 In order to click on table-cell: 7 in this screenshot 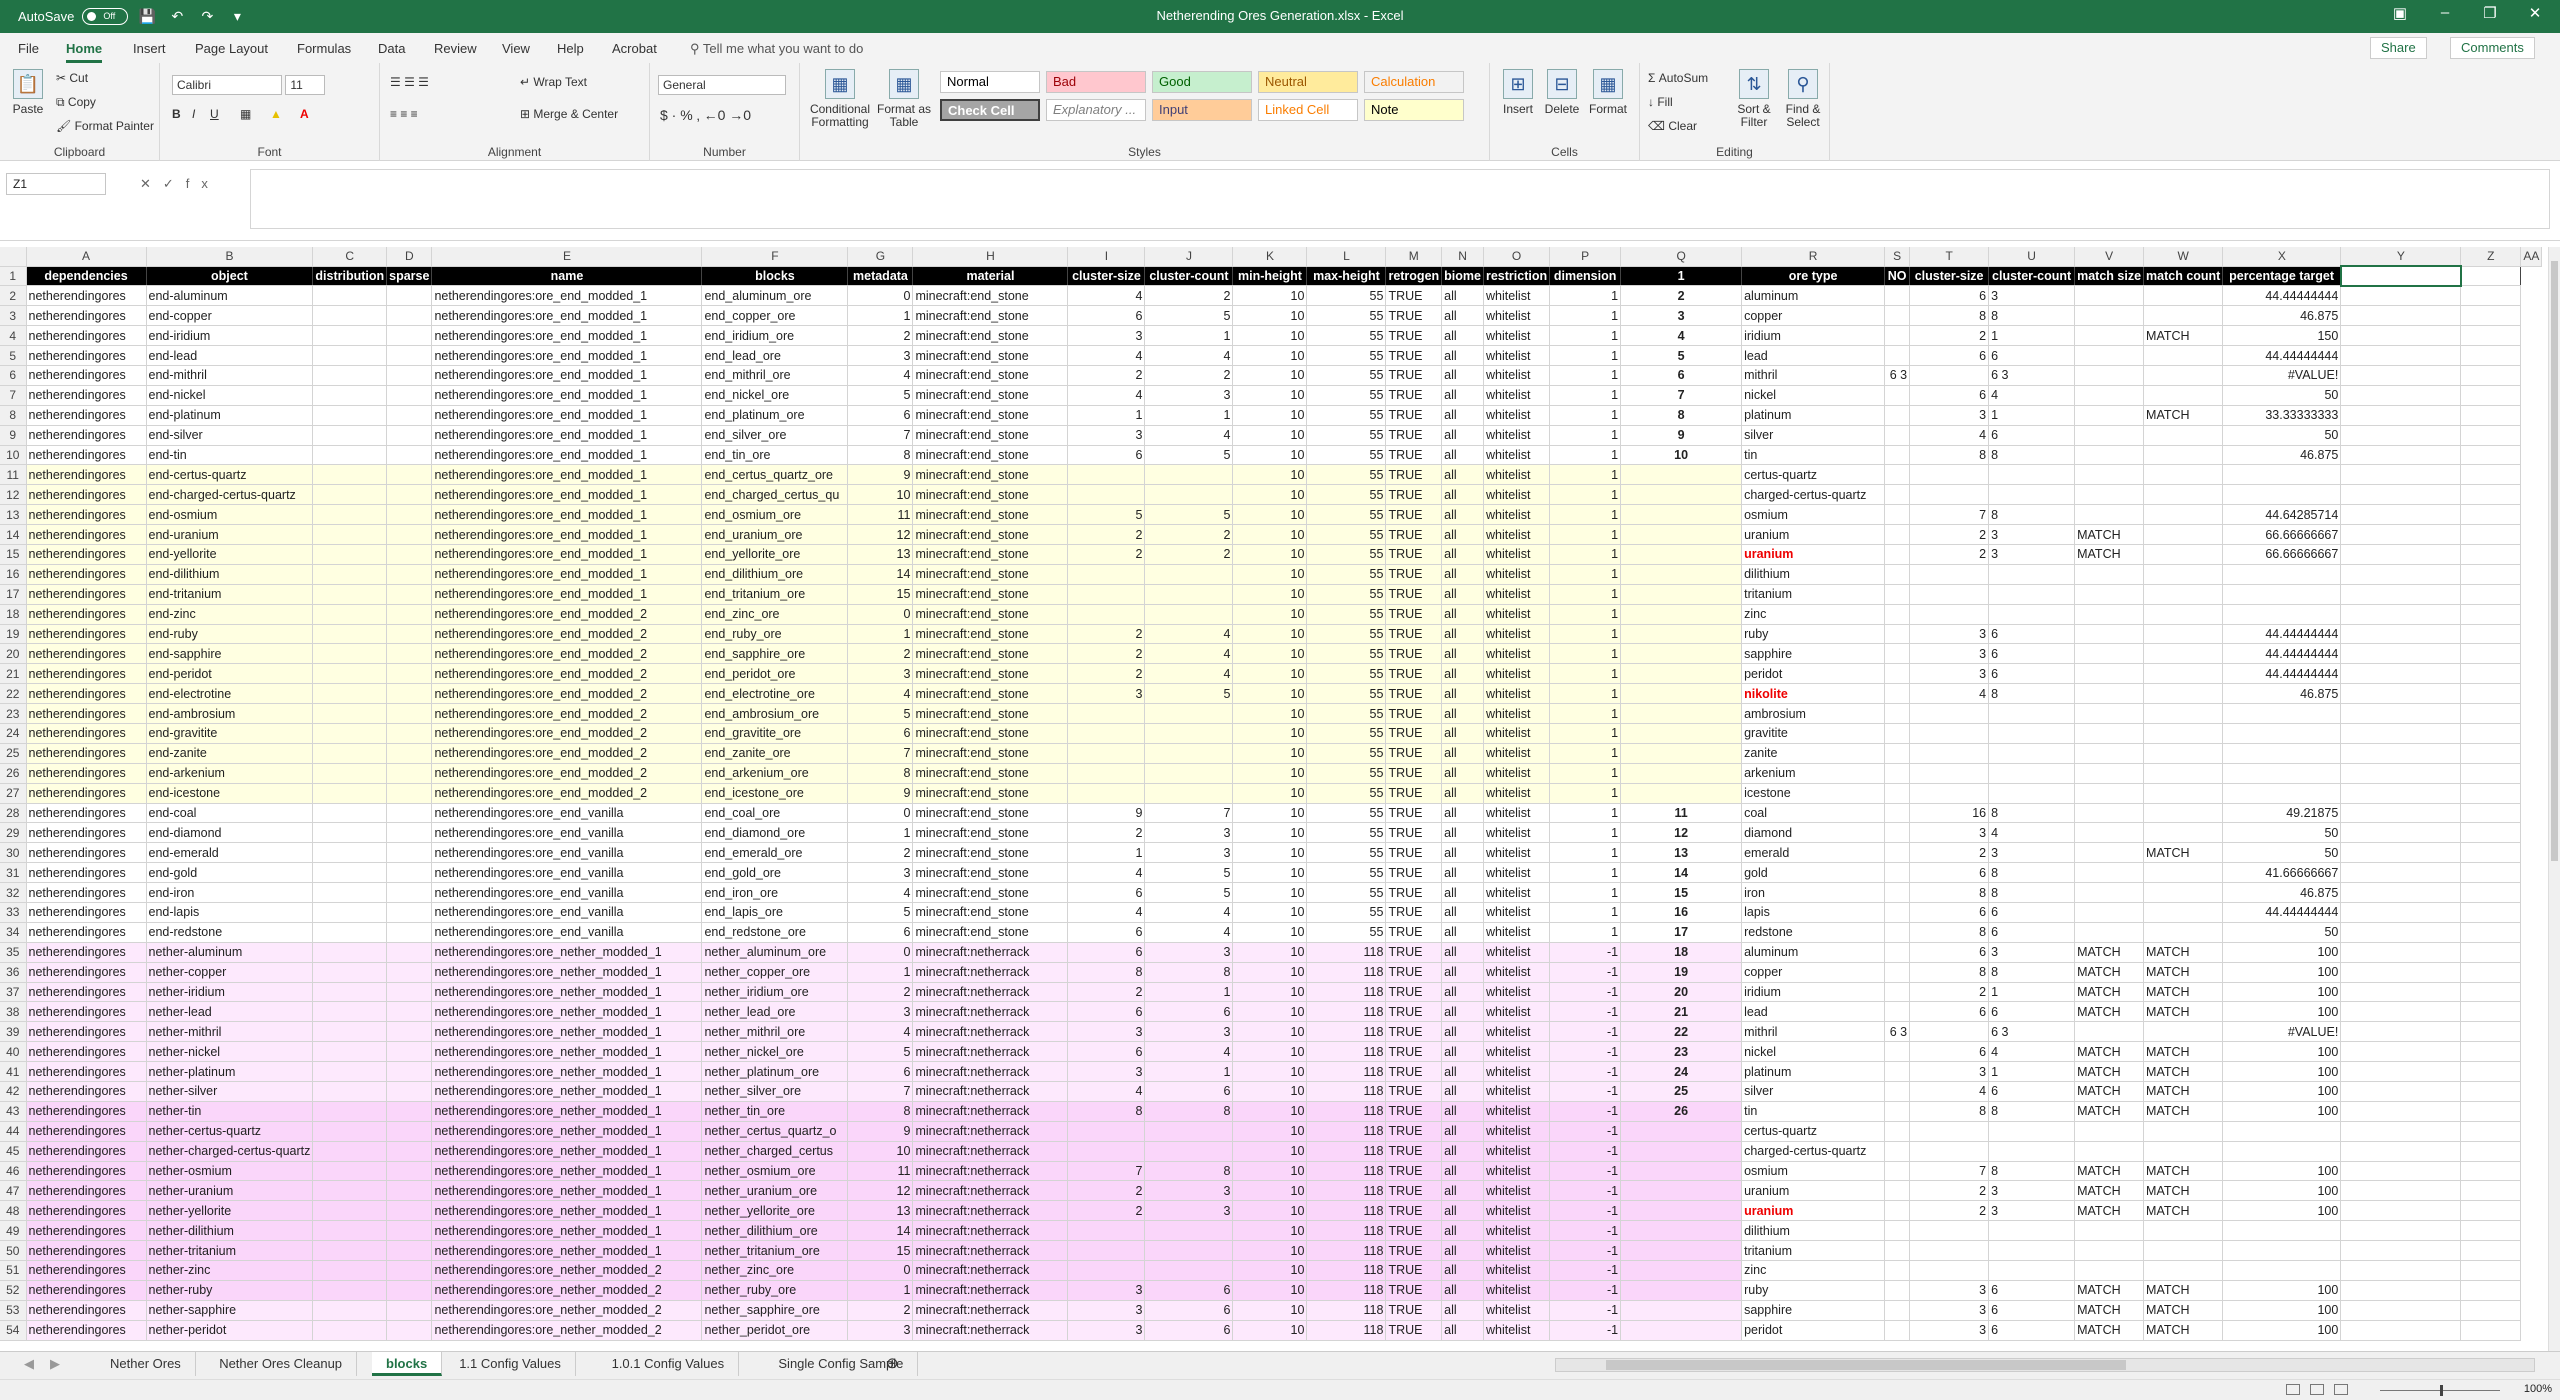, I will do `click(880, 753)`.